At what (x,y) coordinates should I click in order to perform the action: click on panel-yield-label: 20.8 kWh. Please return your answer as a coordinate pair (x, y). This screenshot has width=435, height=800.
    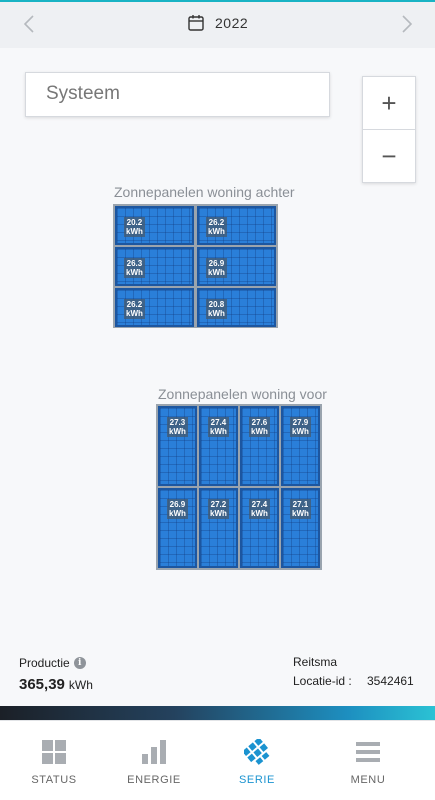
    Looking at the image, I should click on (216, 309).